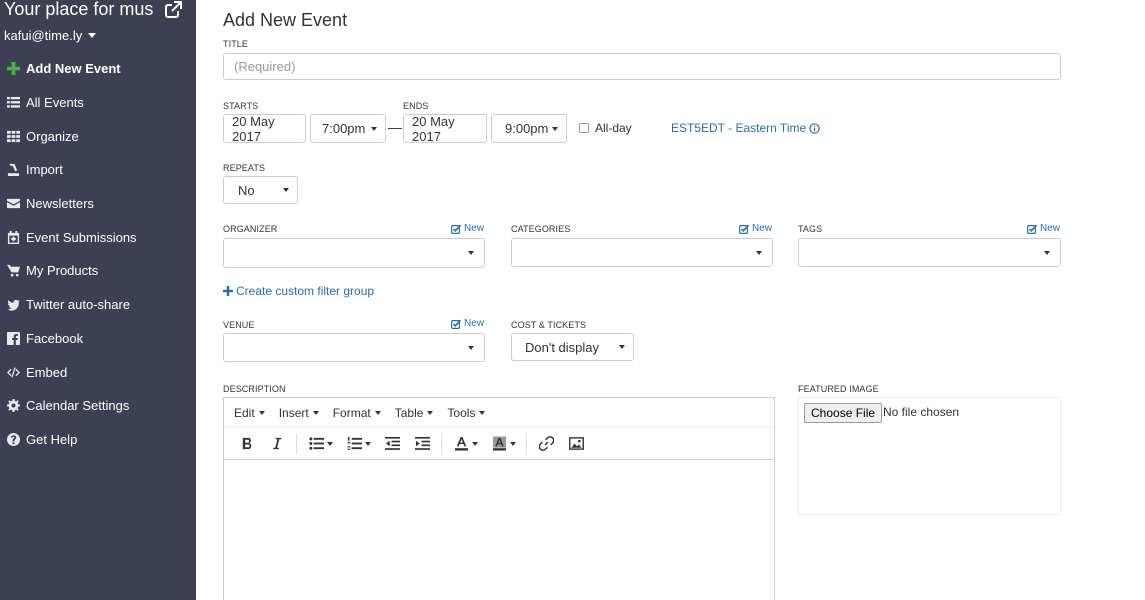 Image resolution: width=1145 pixels, height=600 pixels. I want to click on user-email: kafui@time.ly, so click(43, 35).